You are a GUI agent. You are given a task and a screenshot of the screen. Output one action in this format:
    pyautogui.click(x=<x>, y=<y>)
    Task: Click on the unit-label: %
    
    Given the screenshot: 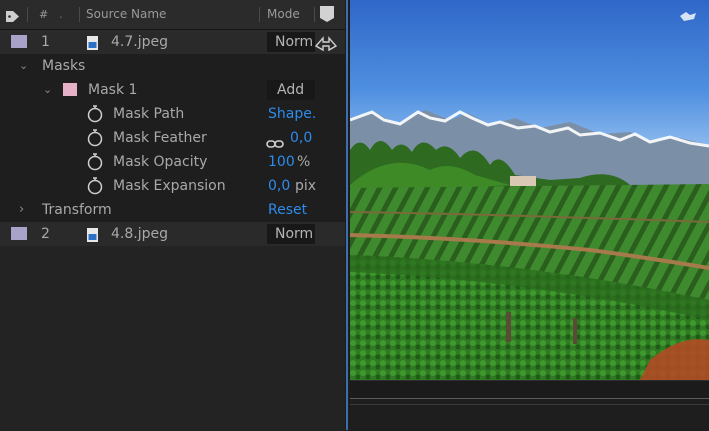 What is the action you would take?
    pyautogui.click(x=304, y=162)
    